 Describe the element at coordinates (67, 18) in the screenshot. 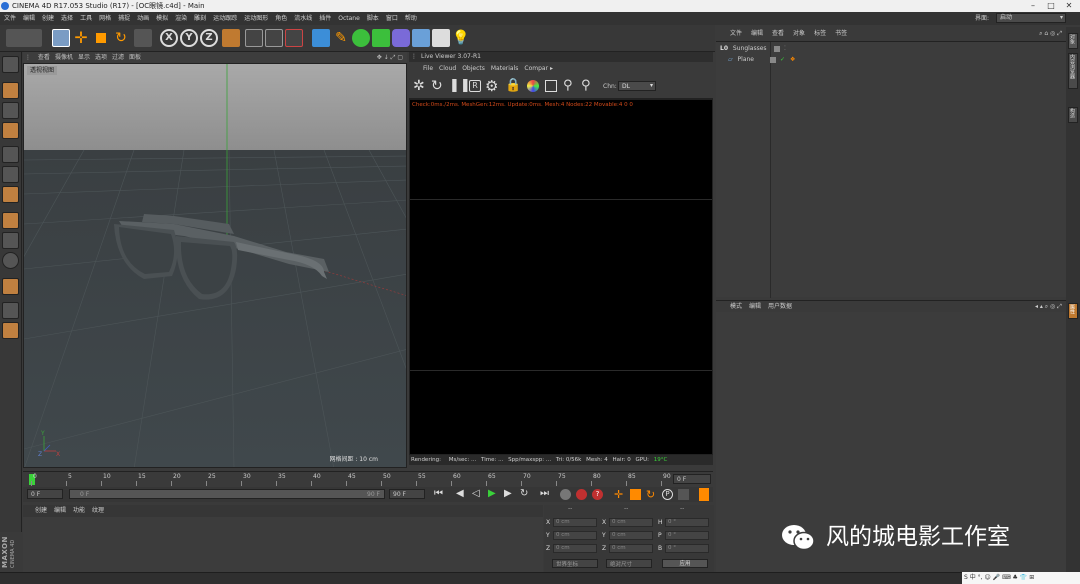

I see `menu-item-3: 选择` at that location.